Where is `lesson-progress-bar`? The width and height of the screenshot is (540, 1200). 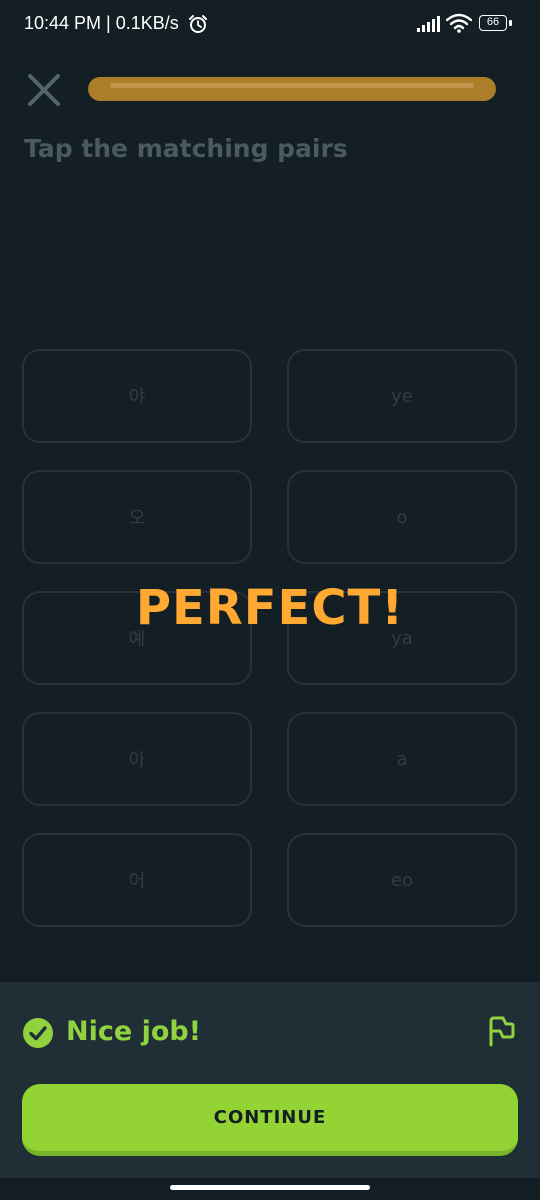
lesson-progress-bar is located at coordinates (292, 89).